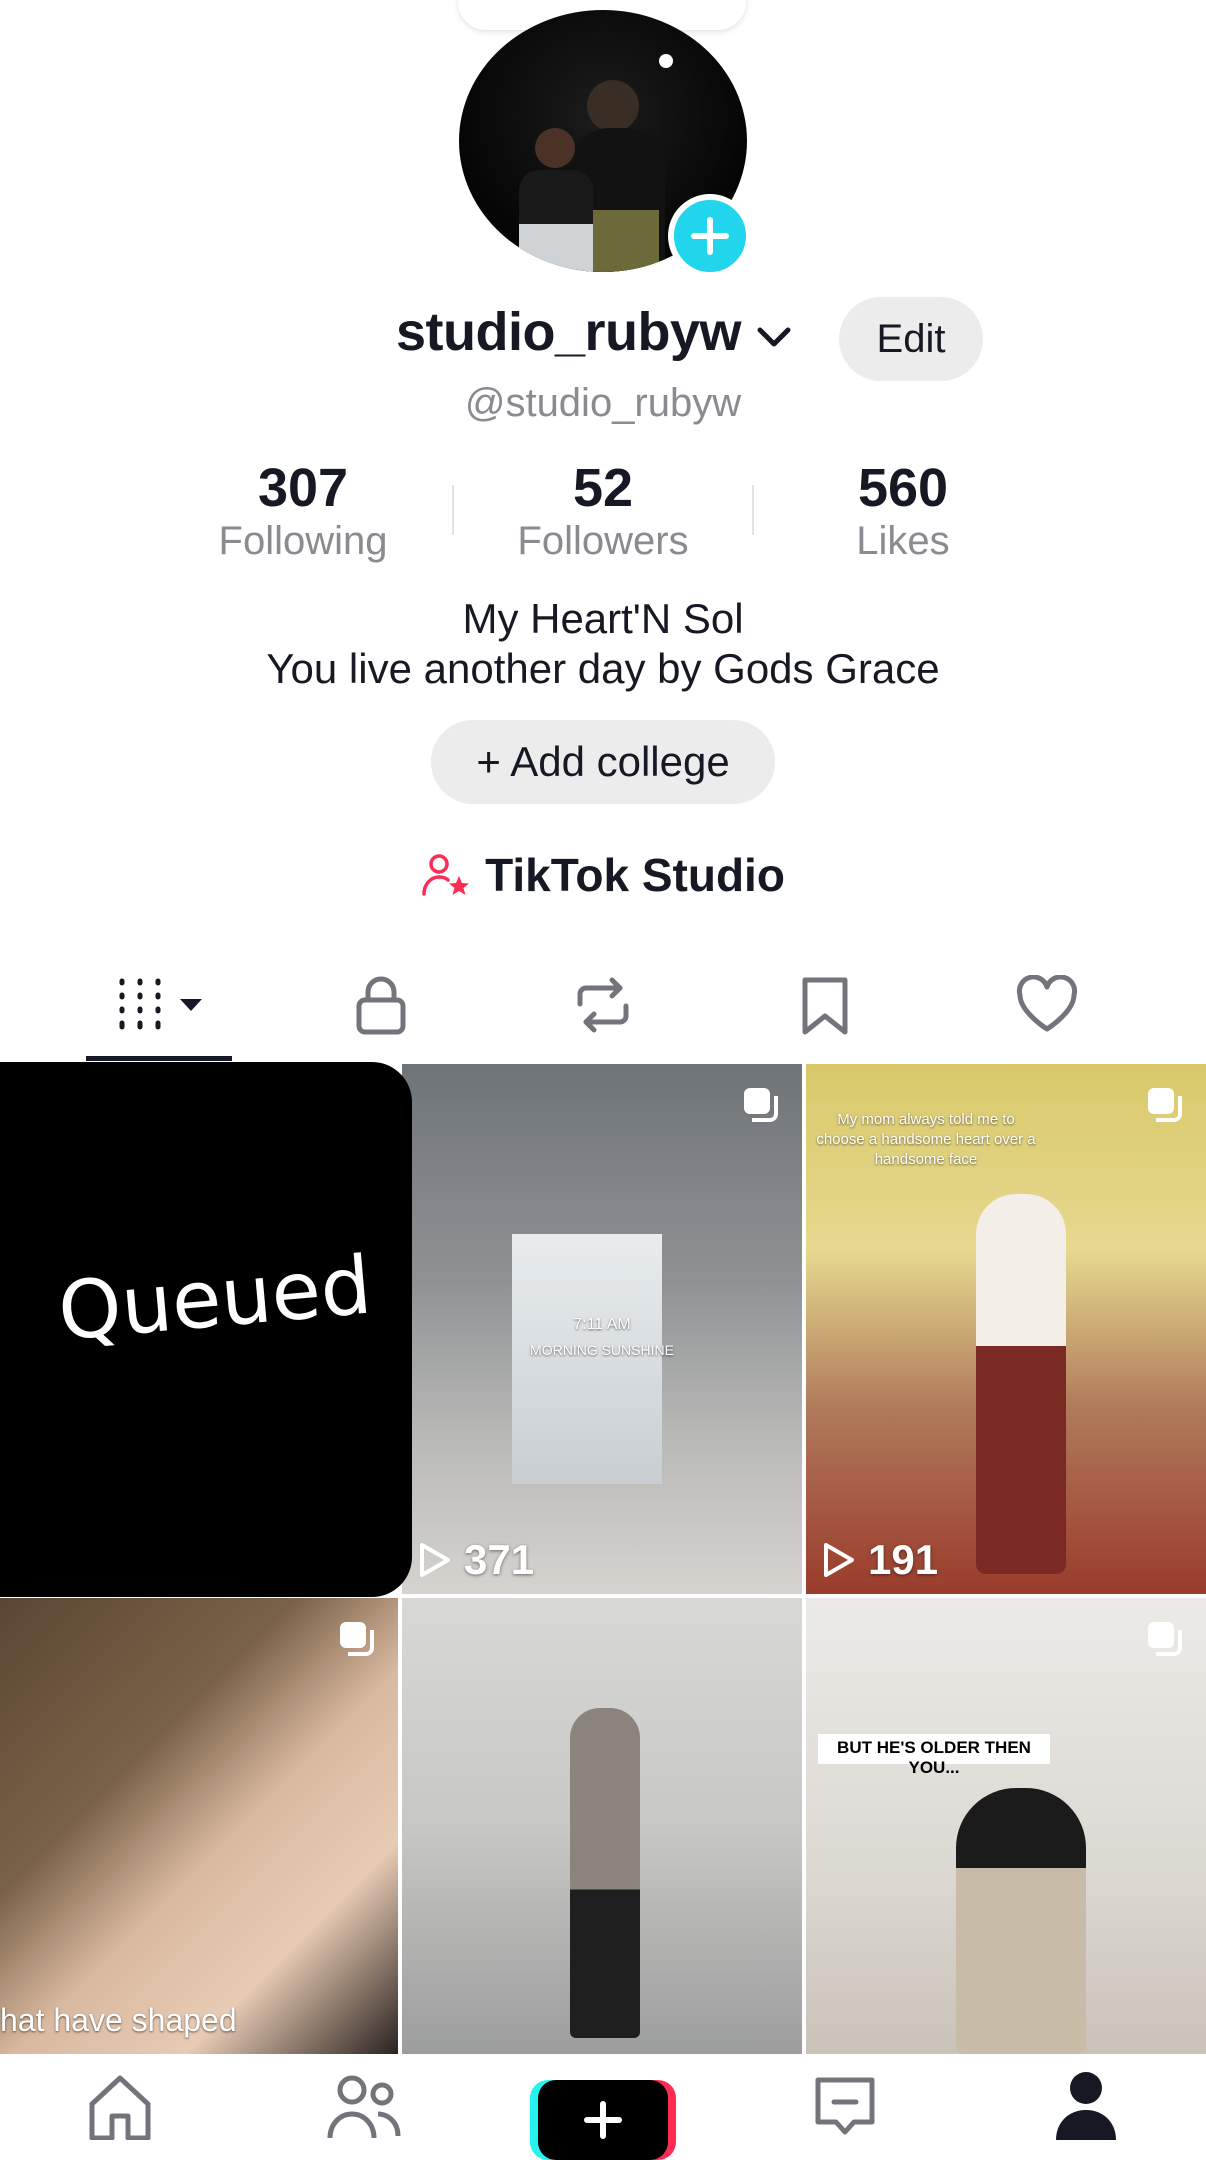  I want to click on video-overlay-caption: hat have shaped, so click(118, 2020).